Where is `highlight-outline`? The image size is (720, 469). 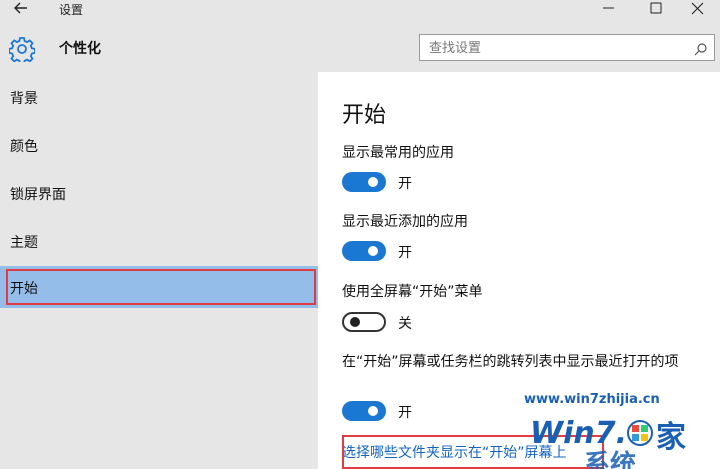 highlight-outline is located at coordinates (161, 287).